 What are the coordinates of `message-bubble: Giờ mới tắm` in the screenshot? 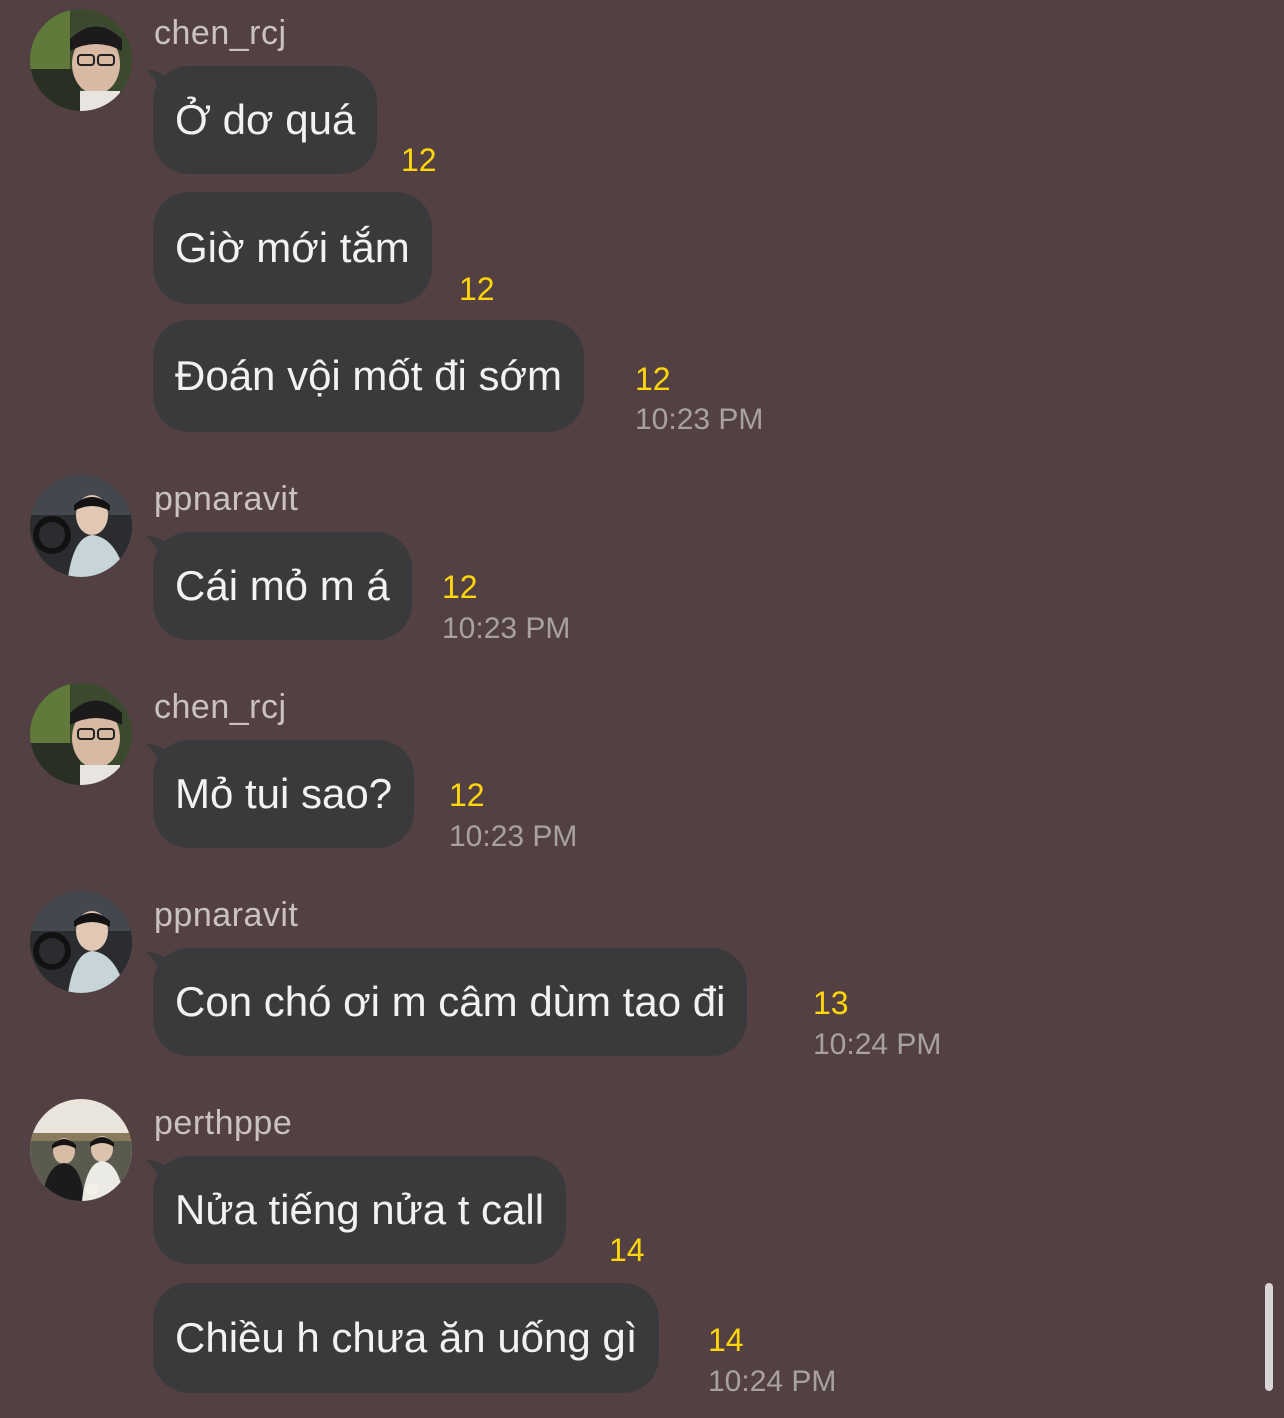 It's located at (292, 248).